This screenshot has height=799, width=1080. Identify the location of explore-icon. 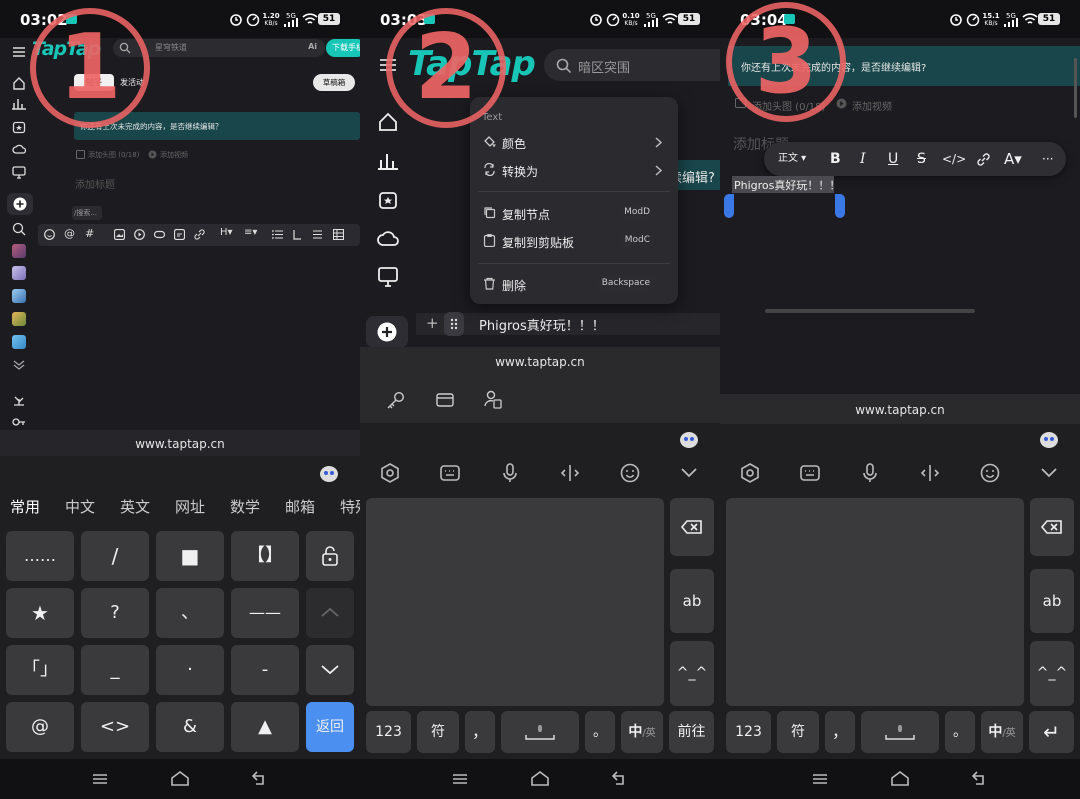
(19, 229).